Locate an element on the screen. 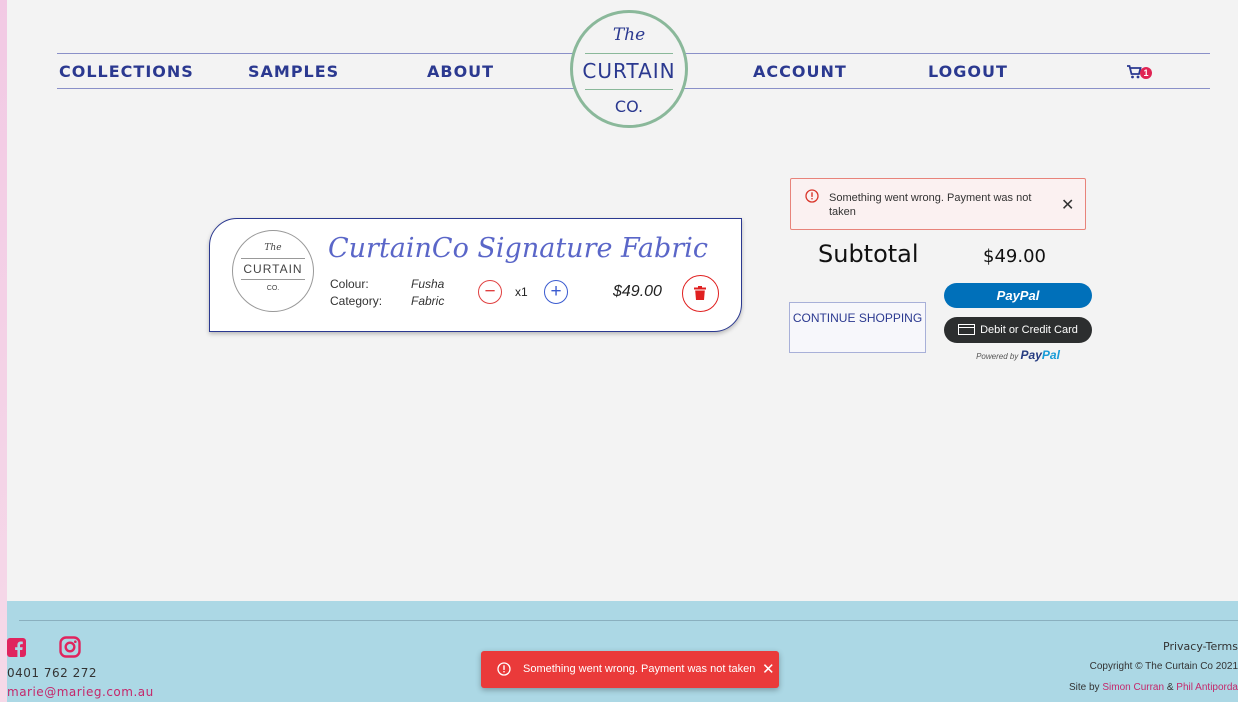  nav-account: ACCOUNT is located at coordinates (800, 71).